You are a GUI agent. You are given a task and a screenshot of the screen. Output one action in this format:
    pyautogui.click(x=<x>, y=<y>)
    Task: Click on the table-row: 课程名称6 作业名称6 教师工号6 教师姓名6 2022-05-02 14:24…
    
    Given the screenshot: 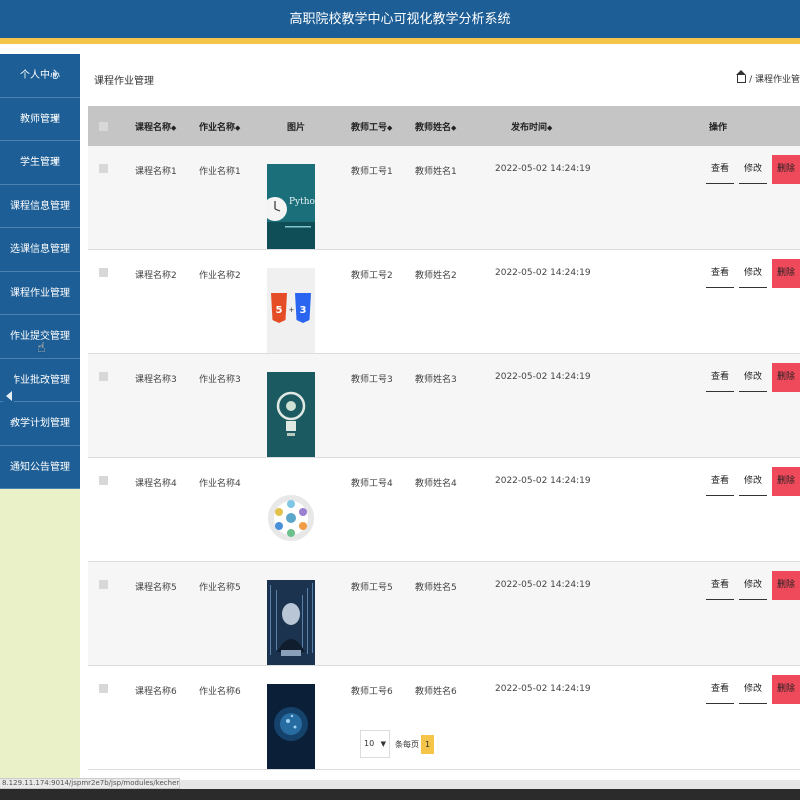 What is the action you would take?
    pyautogui.click(x=444, y=717)
    